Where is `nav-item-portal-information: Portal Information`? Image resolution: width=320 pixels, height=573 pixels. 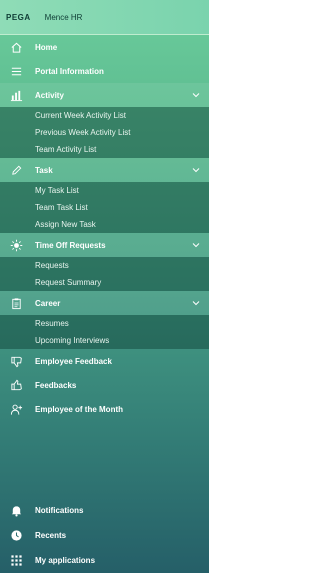 nav-item-portal-information: Portal Information is located at coordinates (104, 71).